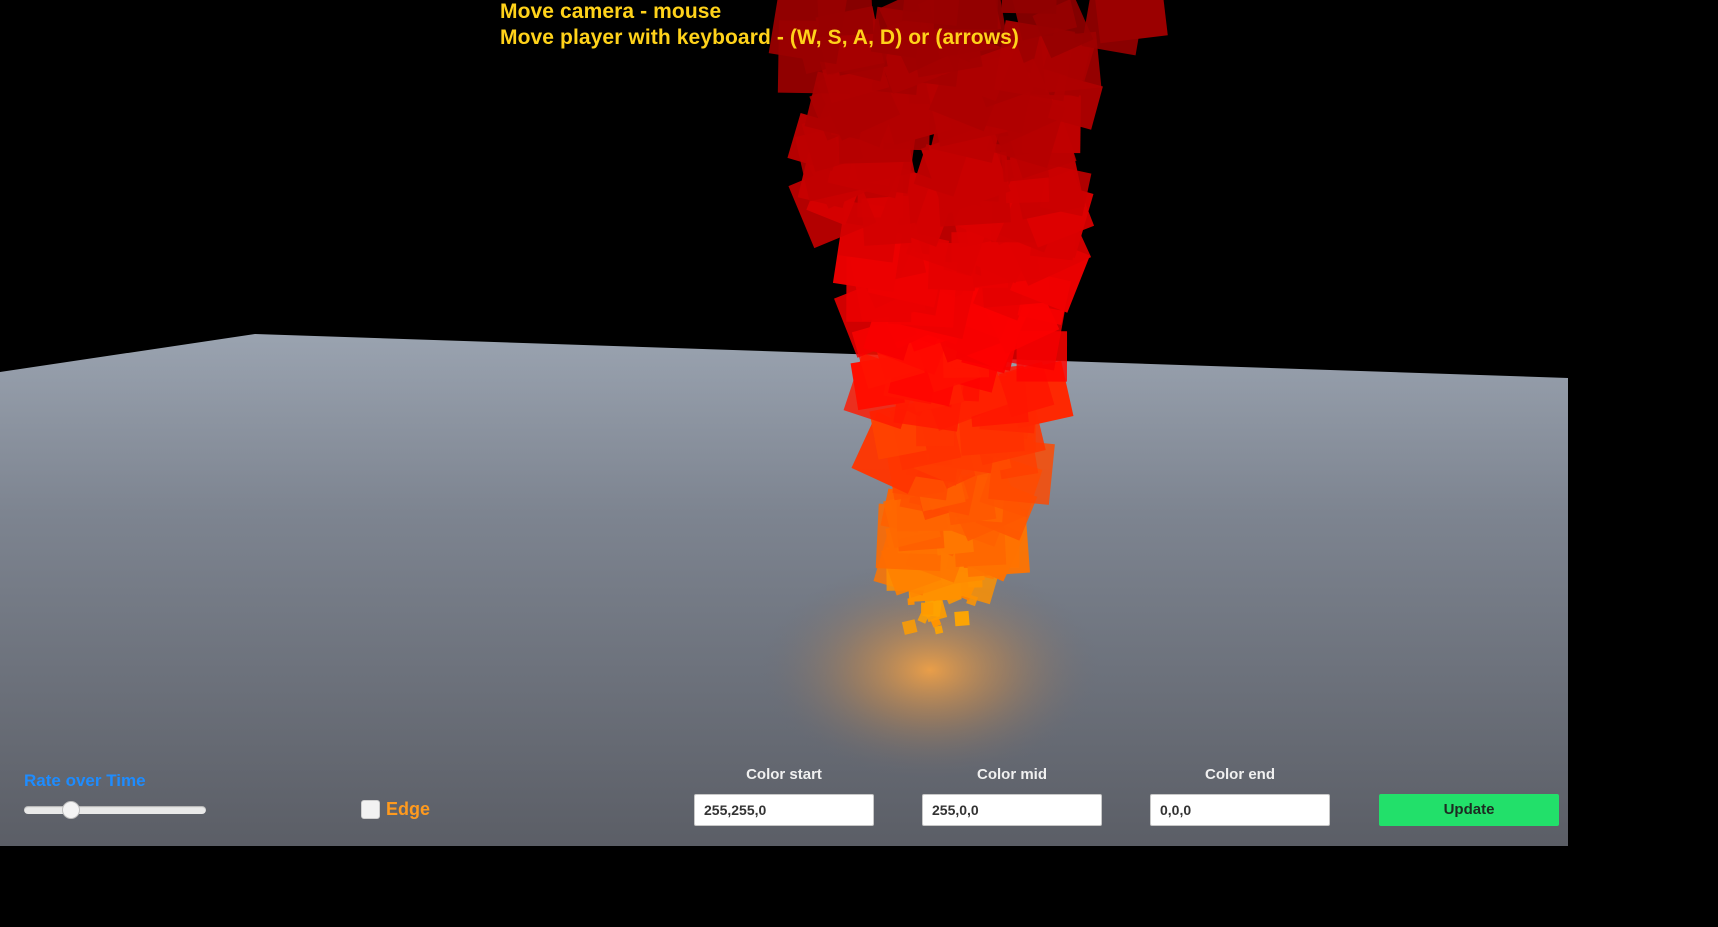  Describe the element at coordinates (370, 809) in the screenshot. I see `edge-checkbox` at that location.